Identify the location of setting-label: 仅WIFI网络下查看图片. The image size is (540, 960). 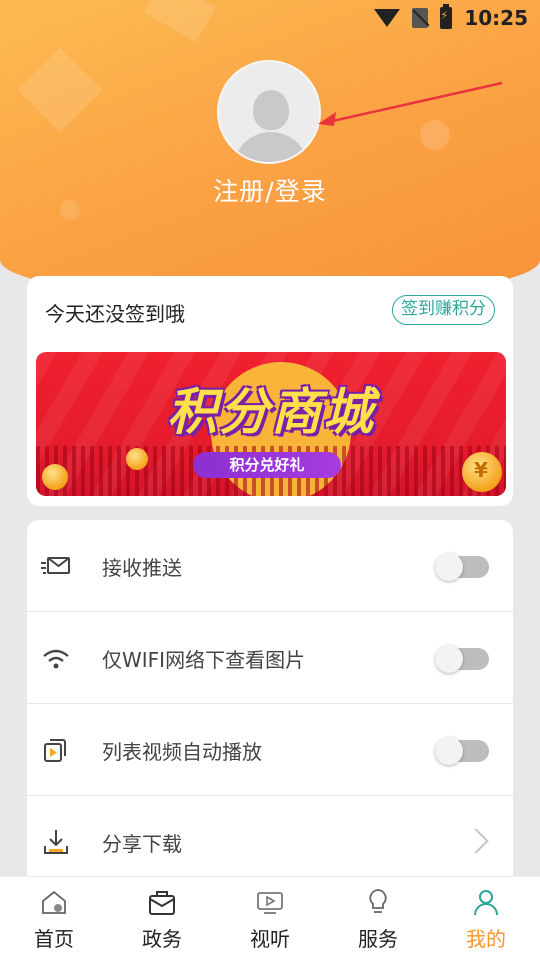
(204, 660).